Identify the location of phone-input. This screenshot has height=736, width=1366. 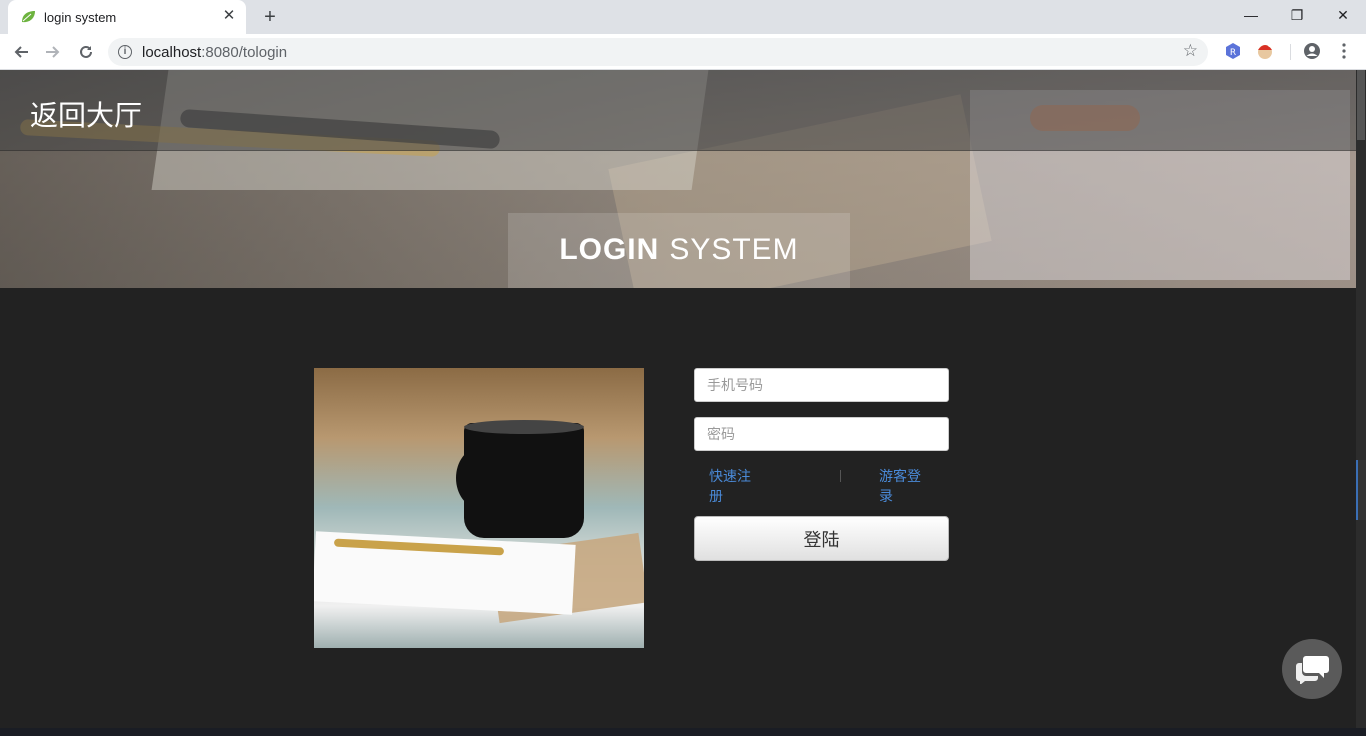
(821, 385).